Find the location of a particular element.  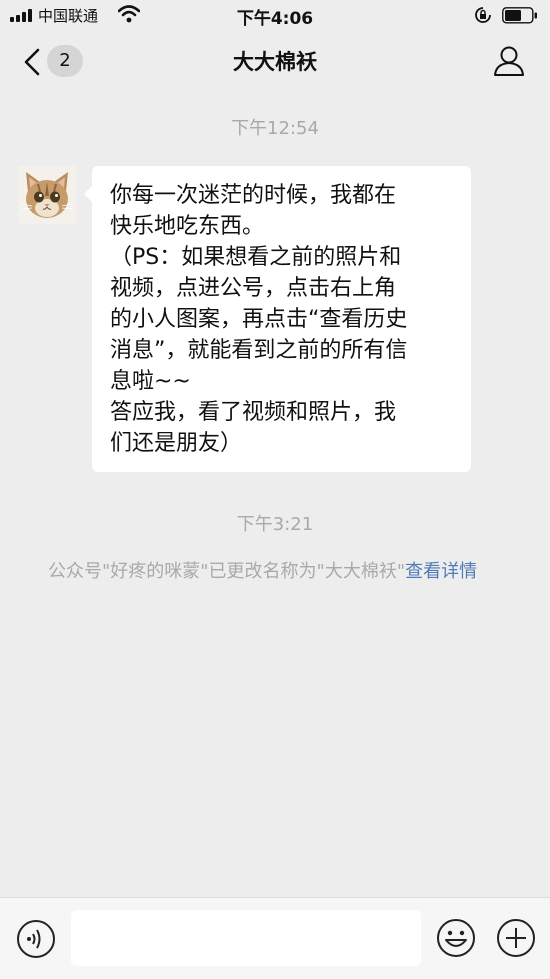

message-line: 消息”，就能看到之前的所有信 is located at coordinates (259, 350).